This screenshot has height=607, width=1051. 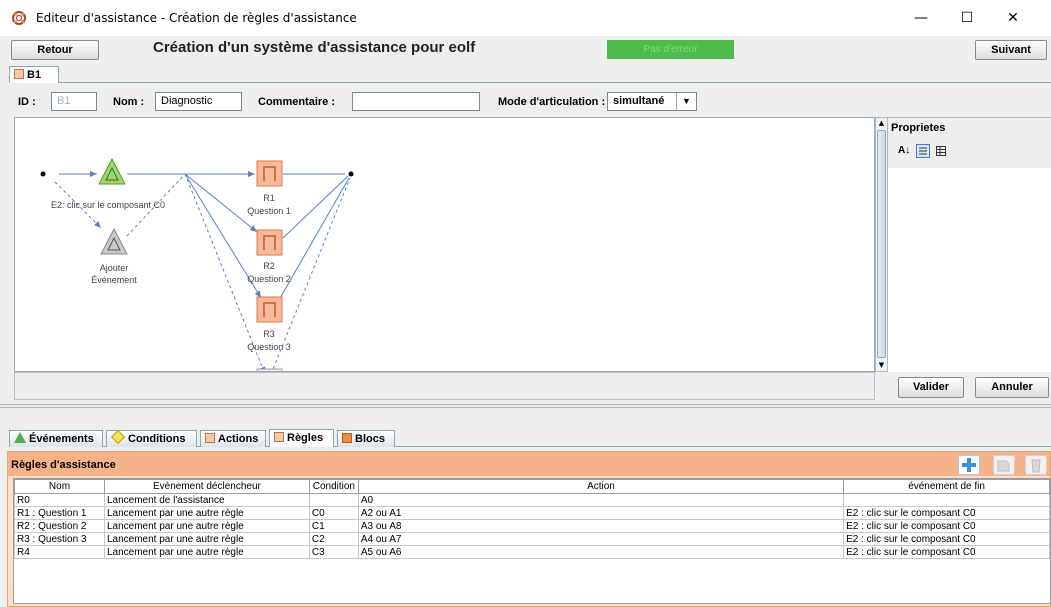 I want to click on tab-rules: Règles, so click(x=301, y=438).